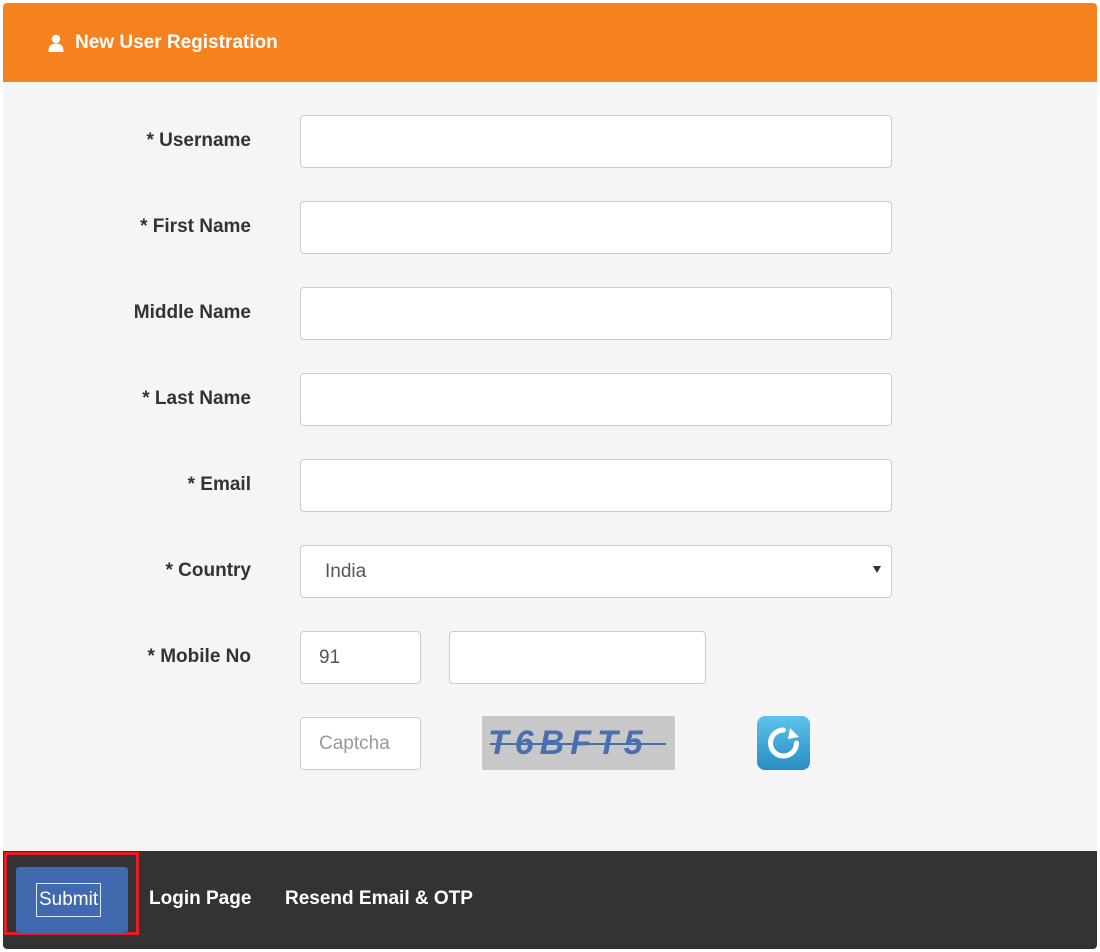 Image resolution: width=1100 pixels, height=952 pixels. I want to click on email-label: * Email, so click(219, 484).